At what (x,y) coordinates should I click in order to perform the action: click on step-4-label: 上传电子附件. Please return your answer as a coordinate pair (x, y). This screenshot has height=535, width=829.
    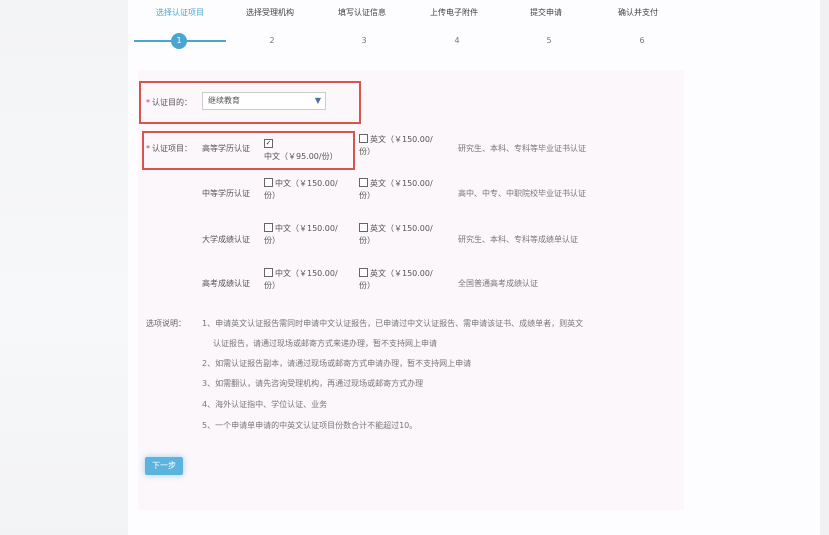
    Looking at the image, I should click on (454, 12).